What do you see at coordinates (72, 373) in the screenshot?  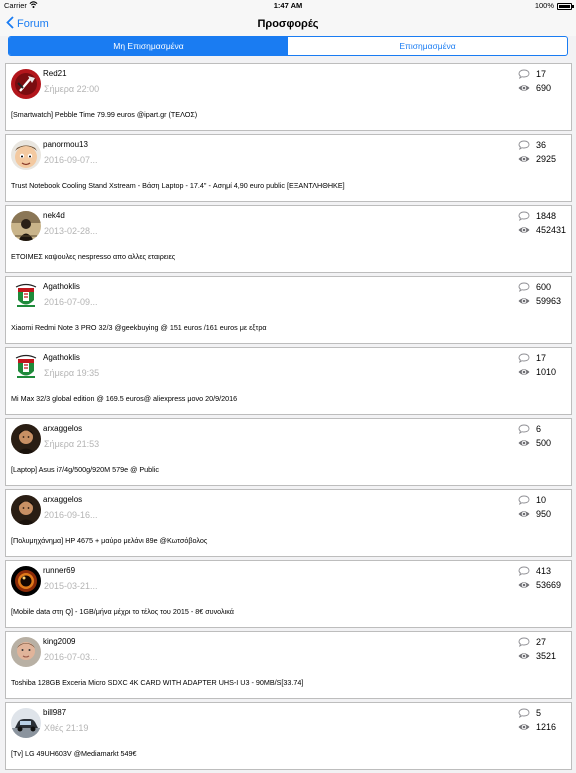 I see `post-date: Σήμερα 19:35` at bounding box center [72, 373].